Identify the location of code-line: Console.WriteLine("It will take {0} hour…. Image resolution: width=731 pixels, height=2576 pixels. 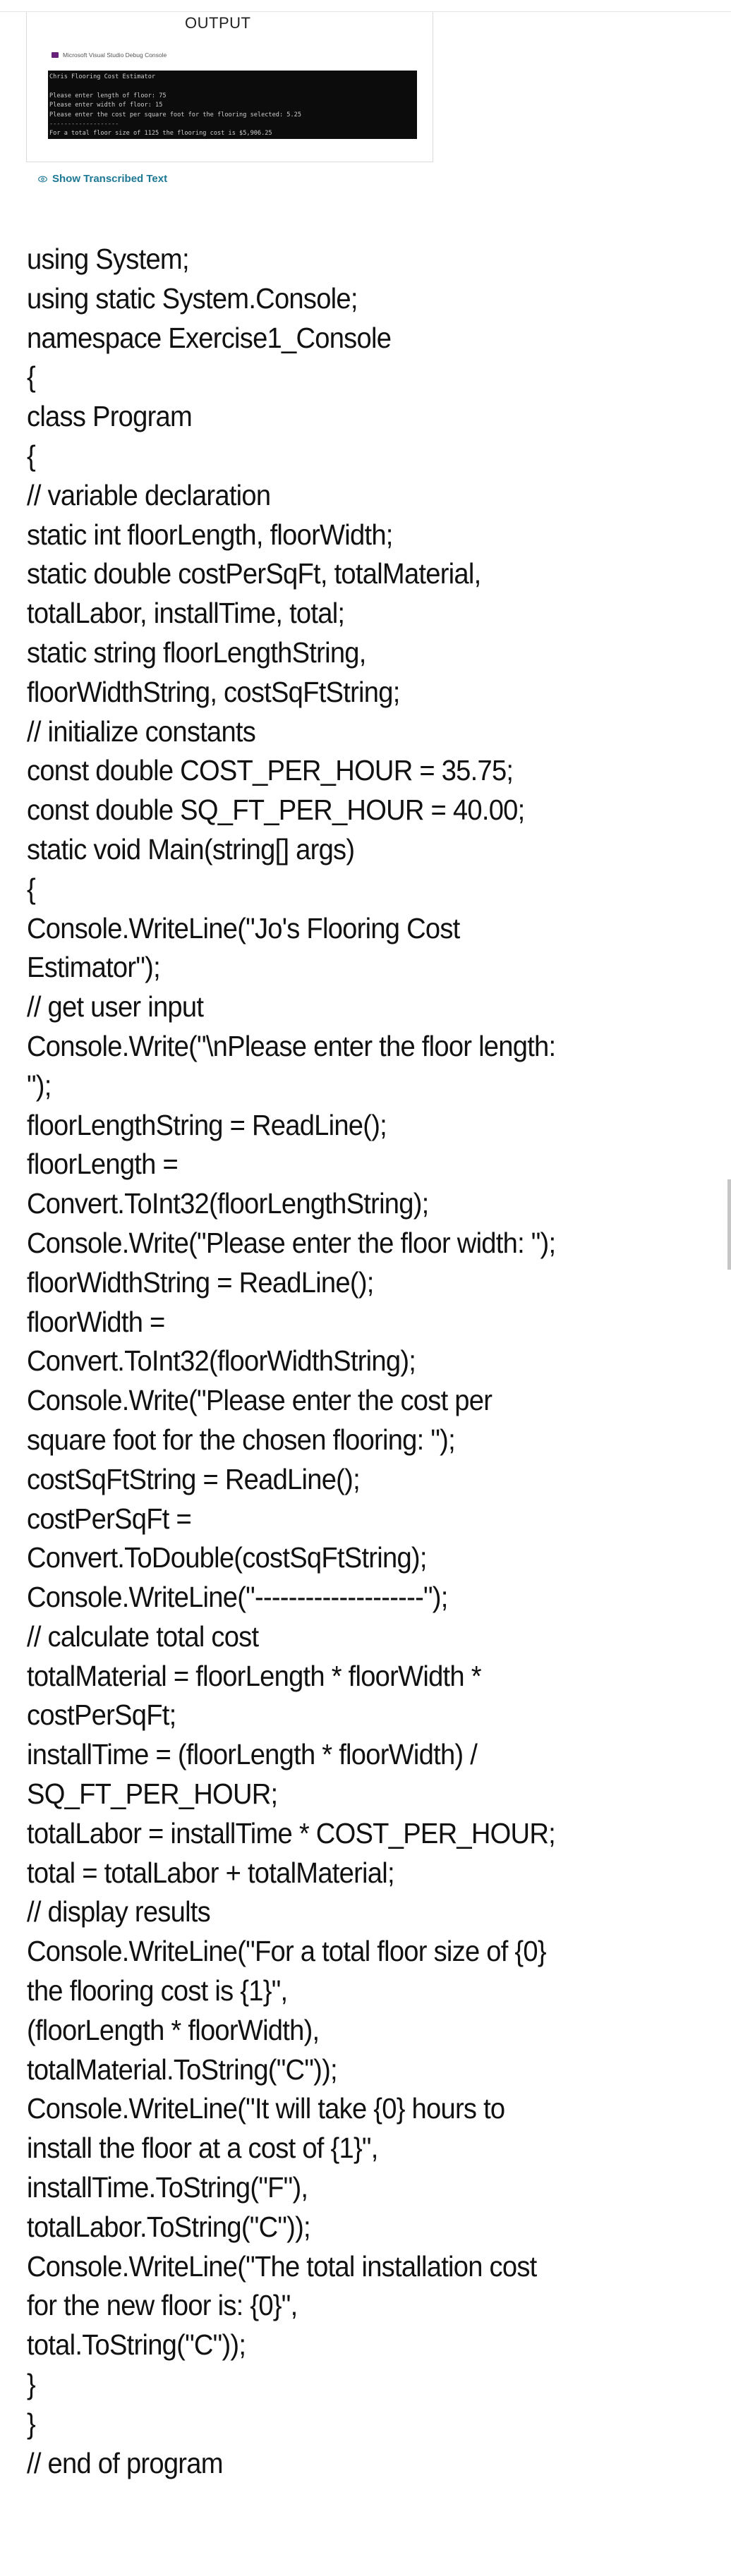
(266, 2108).